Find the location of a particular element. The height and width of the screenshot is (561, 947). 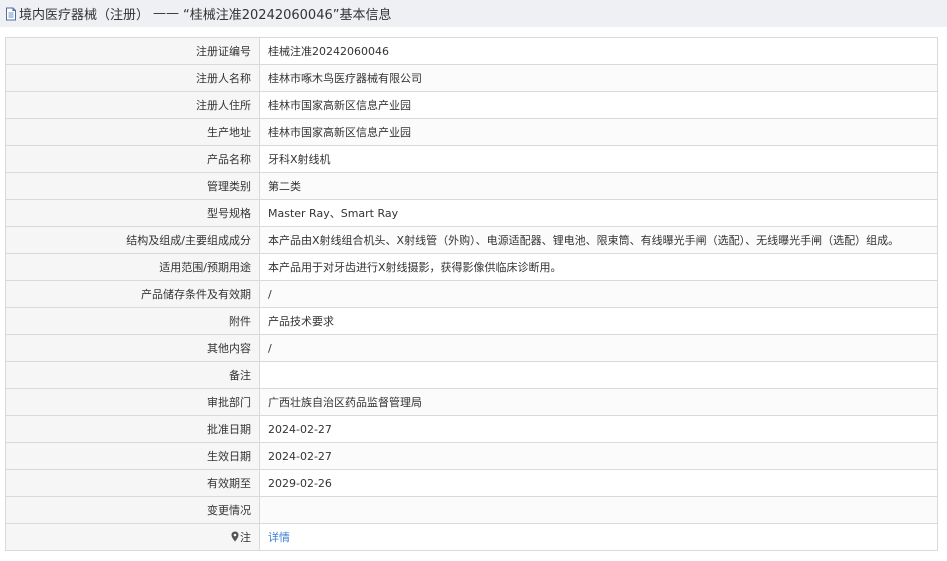

row-value: 牙科X射线机 is located at coordinates (598, 159).